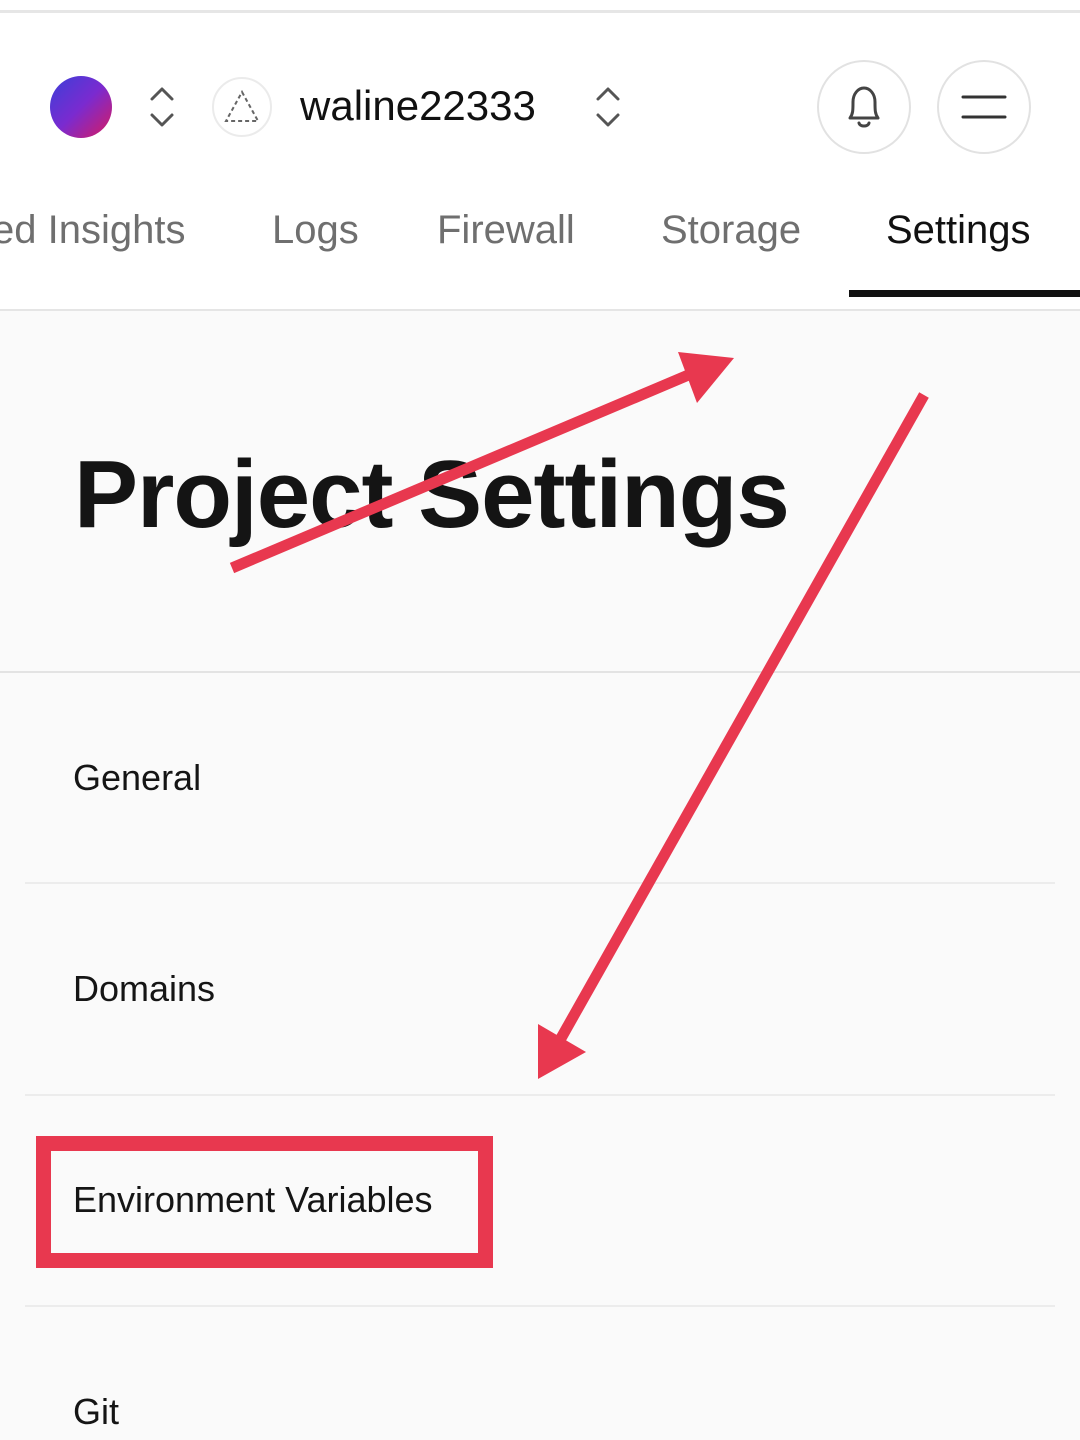 This screenshot has width=1080, height=1440. What do you see at coordinates (964, 293) in the screenshot?
I see `active-tab-indicator` at bounding box center [964, 293].